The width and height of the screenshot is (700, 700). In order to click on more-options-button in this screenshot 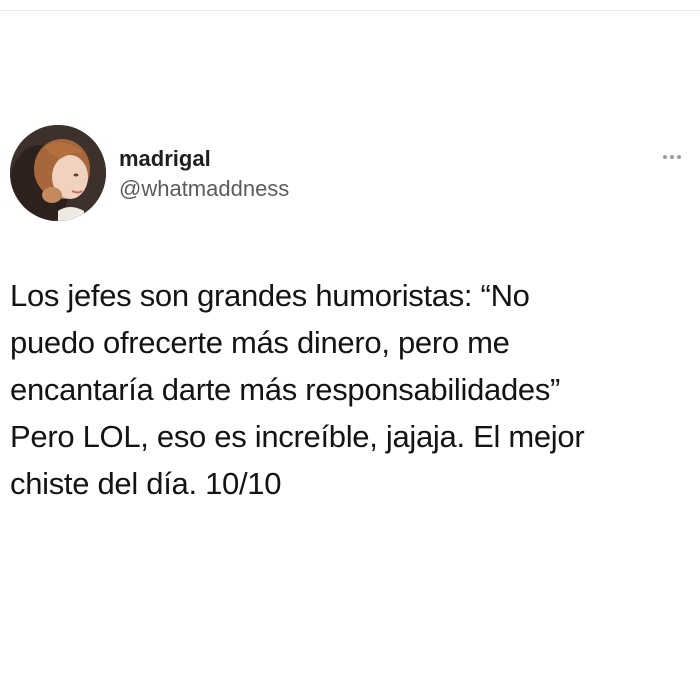, I will do `click(672, 157)`.